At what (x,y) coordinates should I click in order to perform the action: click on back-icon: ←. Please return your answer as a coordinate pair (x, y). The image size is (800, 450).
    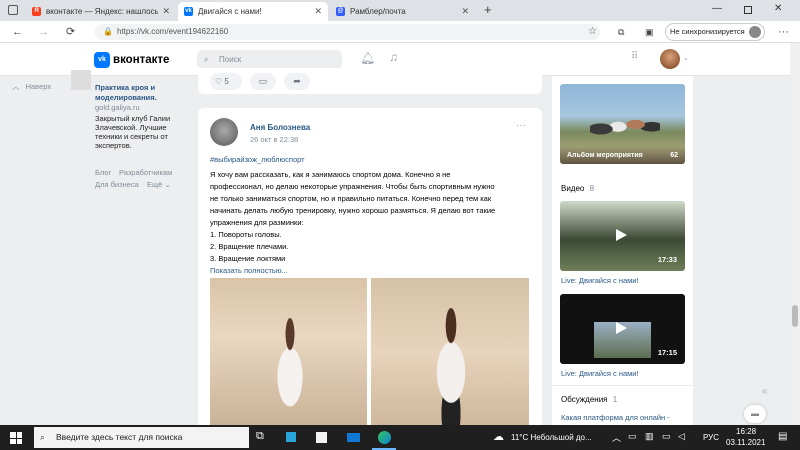
    Looking at the image, I should click on (17, 32).